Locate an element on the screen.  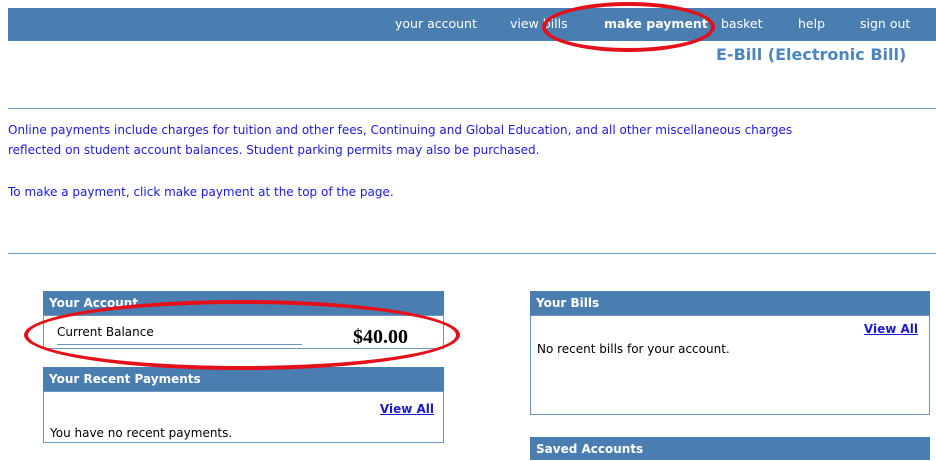
recent-payments-view-all-link: View All is located at coordinates (407, 409).